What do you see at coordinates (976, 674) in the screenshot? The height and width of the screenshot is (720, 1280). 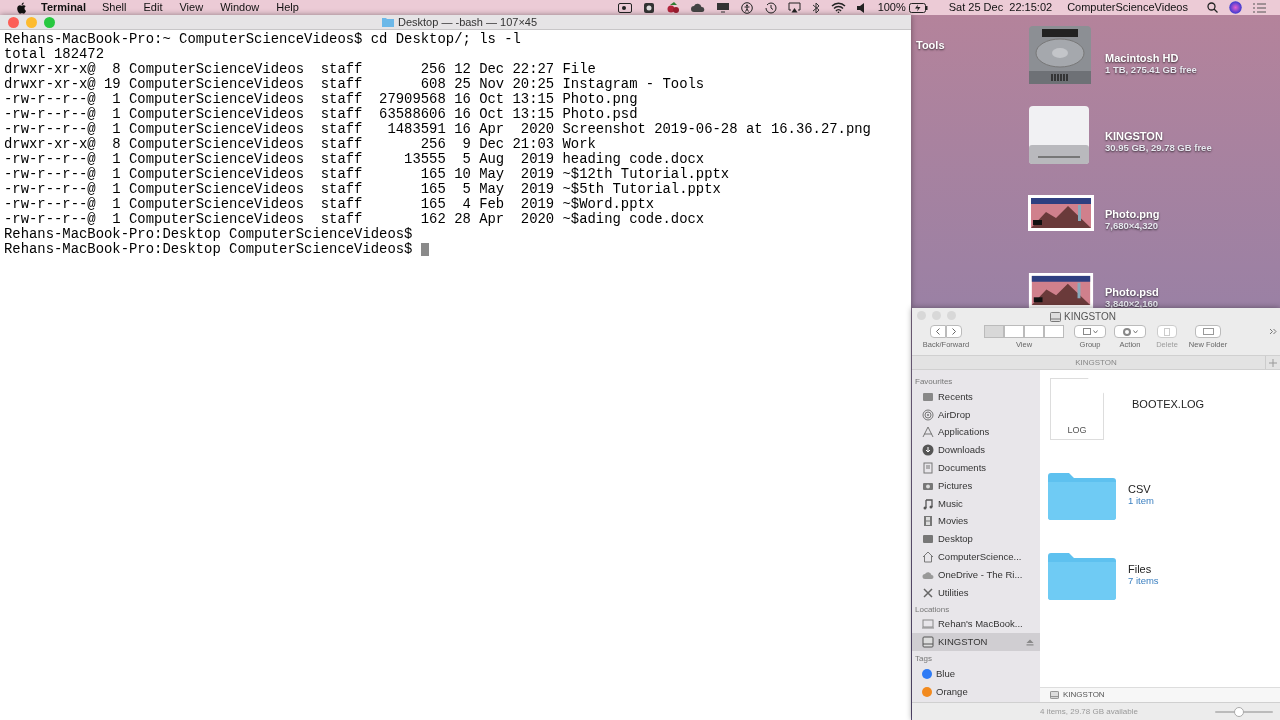 I see `sidebar-item: Blue` at bounding box center [976, 674].